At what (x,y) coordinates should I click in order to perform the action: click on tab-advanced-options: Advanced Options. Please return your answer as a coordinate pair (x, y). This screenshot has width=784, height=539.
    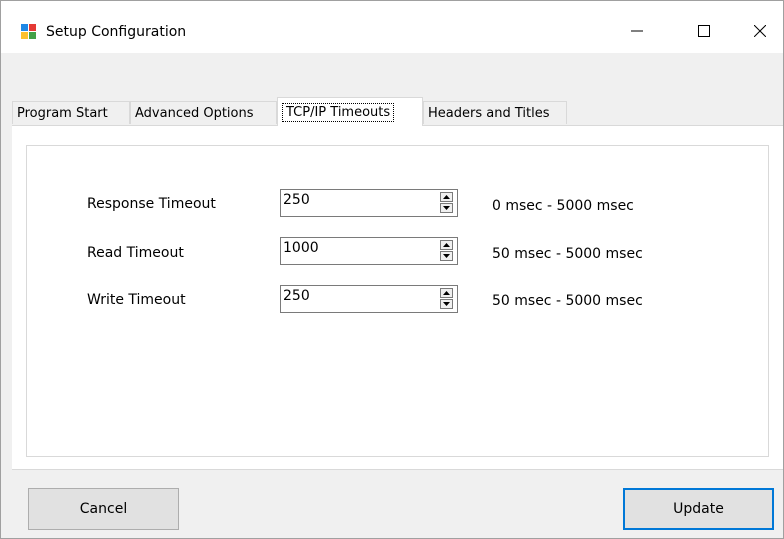
    Looking at the image, I should click on (203, 112).